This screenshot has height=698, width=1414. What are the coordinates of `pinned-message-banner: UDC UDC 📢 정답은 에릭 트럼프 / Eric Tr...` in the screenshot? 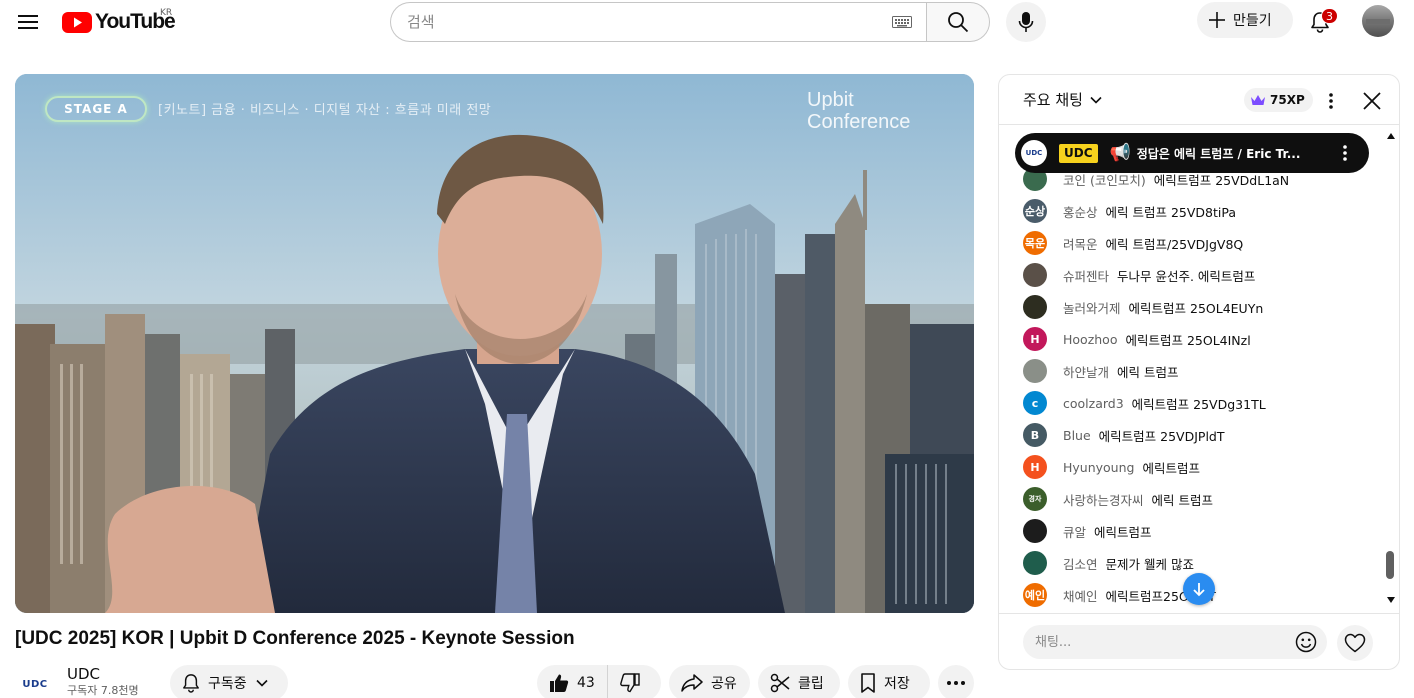 It's located at (1192, 153).